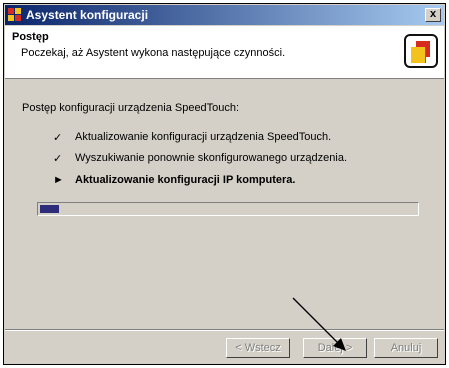  Describe the element at coordinates (49, 209) in the screenshot. I see `progress-fill` at that location.